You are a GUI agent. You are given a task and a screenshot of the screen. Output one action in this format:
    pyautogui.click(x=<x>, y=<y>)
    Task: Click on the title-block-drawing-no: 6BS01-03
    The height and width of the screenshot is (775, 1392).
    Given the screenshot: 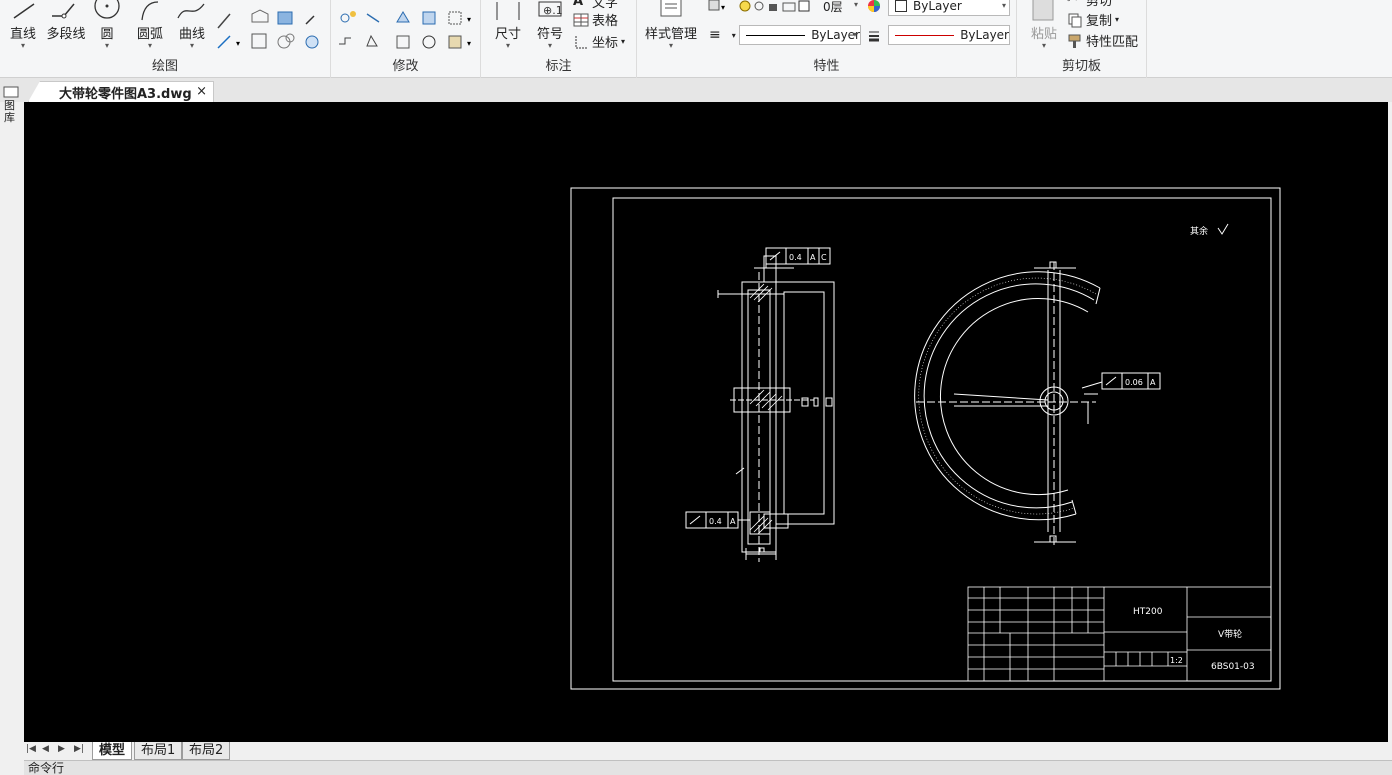 What is the action you would take?
    pyautogui.click(x=1233, y=667)
    